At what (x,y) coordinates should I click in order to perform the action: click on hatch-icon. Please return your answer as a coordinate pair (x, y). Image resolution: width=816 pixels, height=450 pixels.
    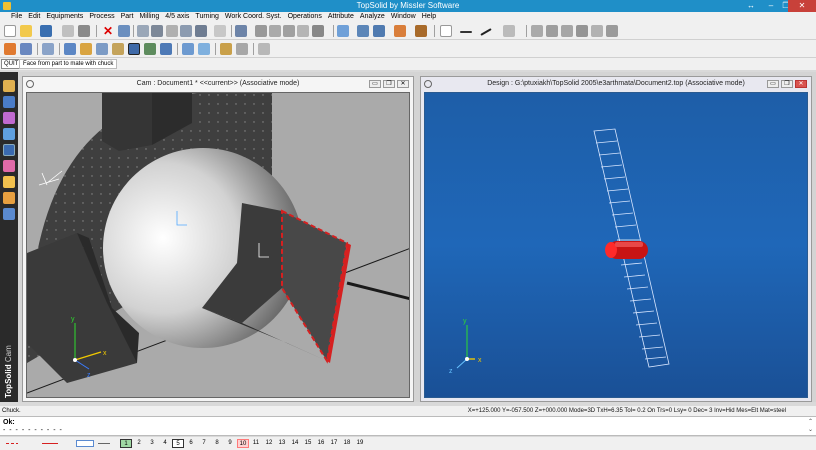
    Looking at the image, I should click on (509, 31).